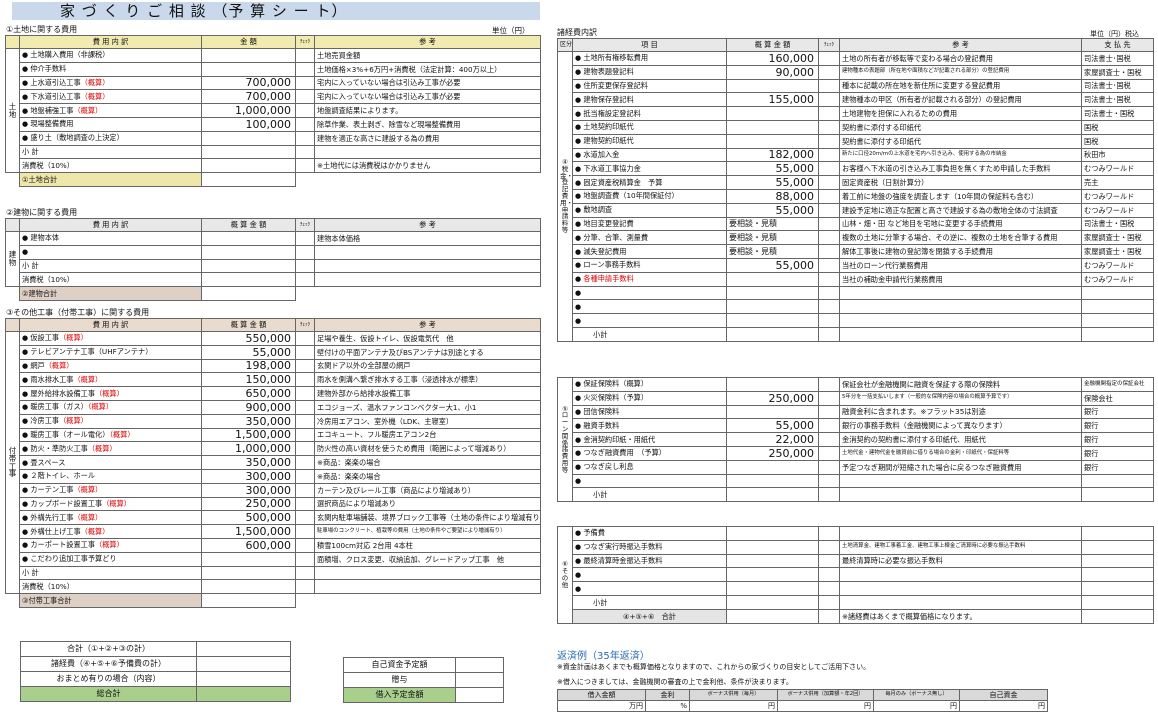  I want to click on amount-cell: 155,000, so click(772, 100).